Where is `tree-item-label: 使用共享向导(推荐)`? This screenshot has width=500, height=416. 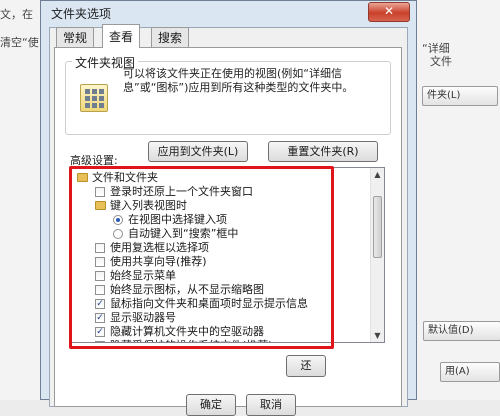
tree-item-label: 使用共享向导(推荐) is located at coordinates (158, 261).